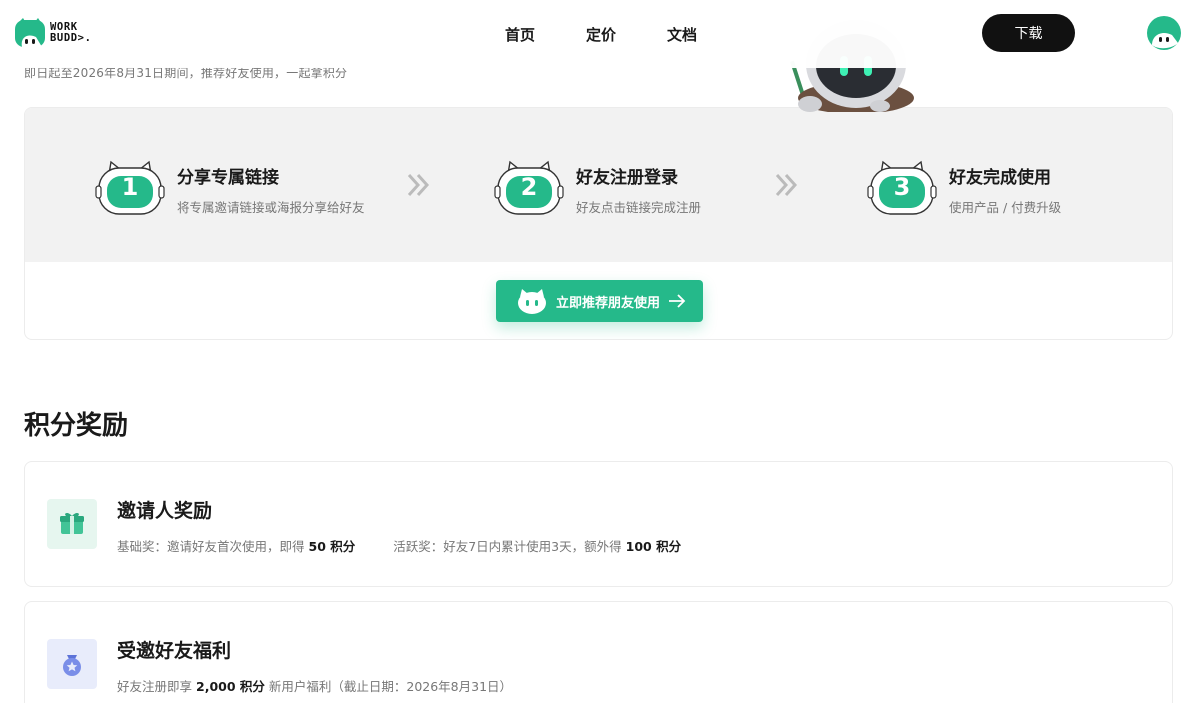 The width and height of the screenshot is (1200, 703). What do you see at coordinates (532, 301) in the screenshot?
I see `cat-face-icon` at bounding box center [532, 301].